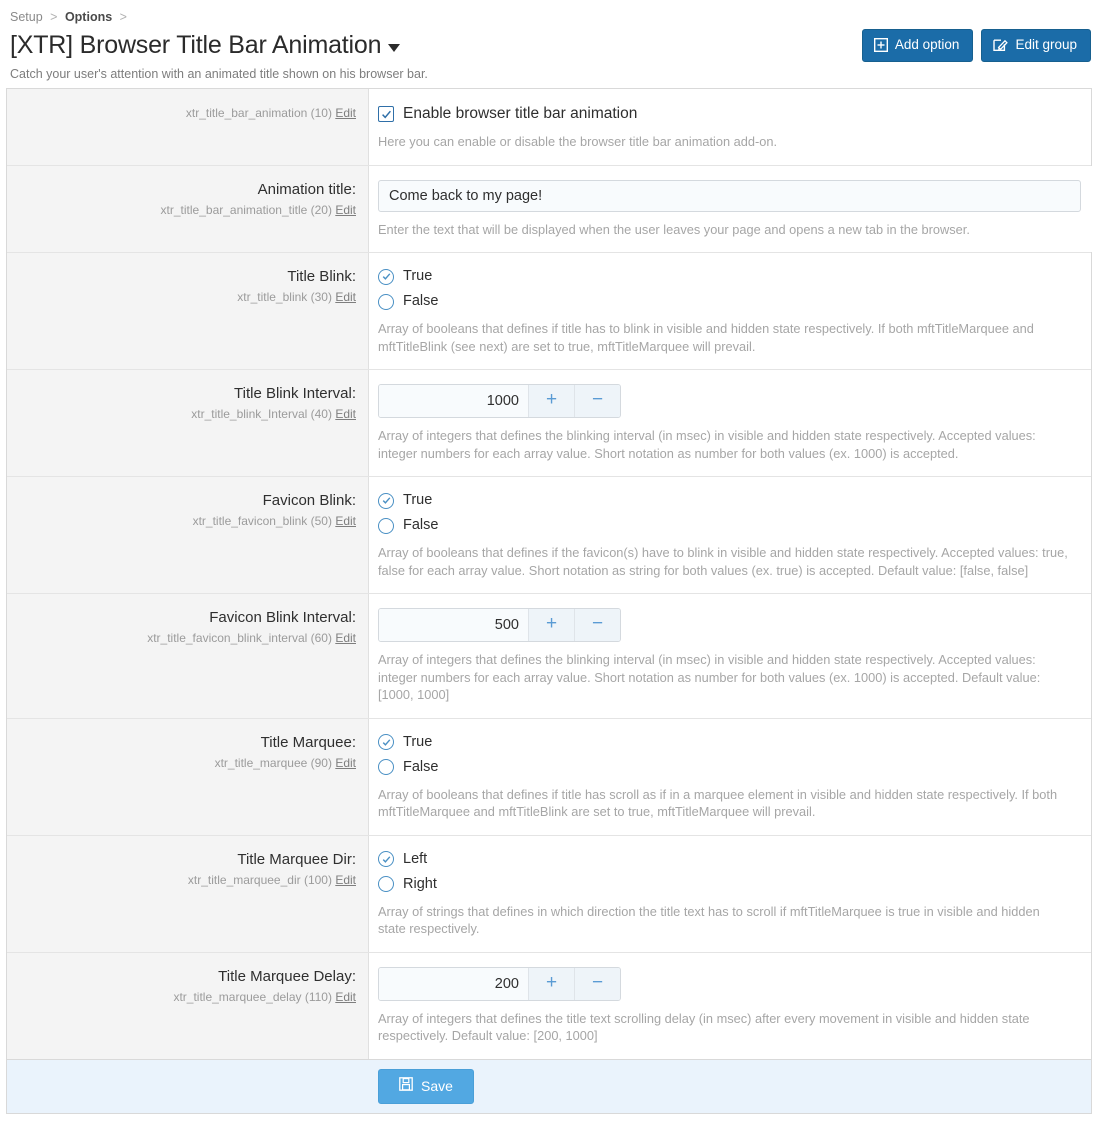 Image resolution: width=1098 pixels, height=1133 pixels. I want to click on option-label: Title Marquee Dir:, so click(296, 859).